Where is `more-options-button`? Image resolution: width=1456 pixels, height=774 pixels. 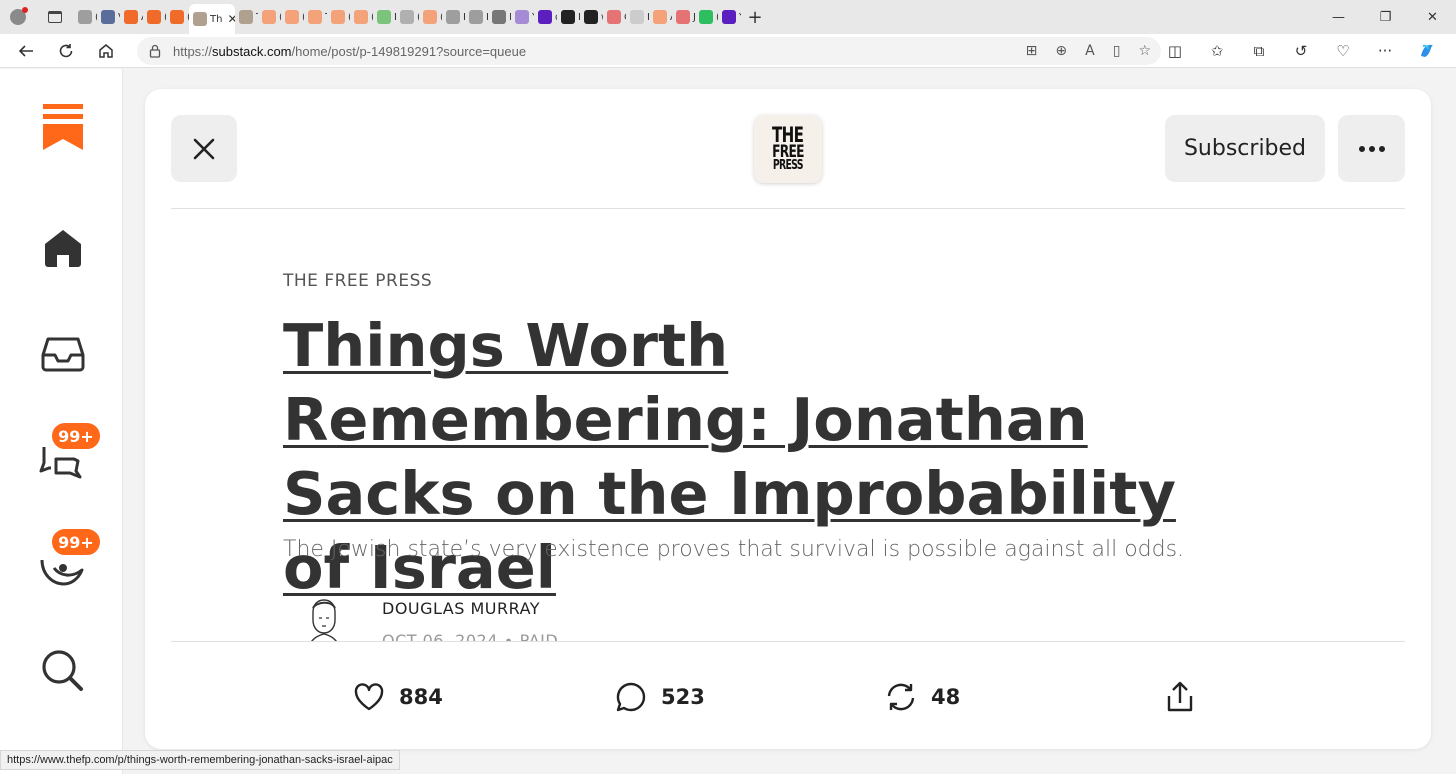
more-options-button is located at coordinates (1371, 148).